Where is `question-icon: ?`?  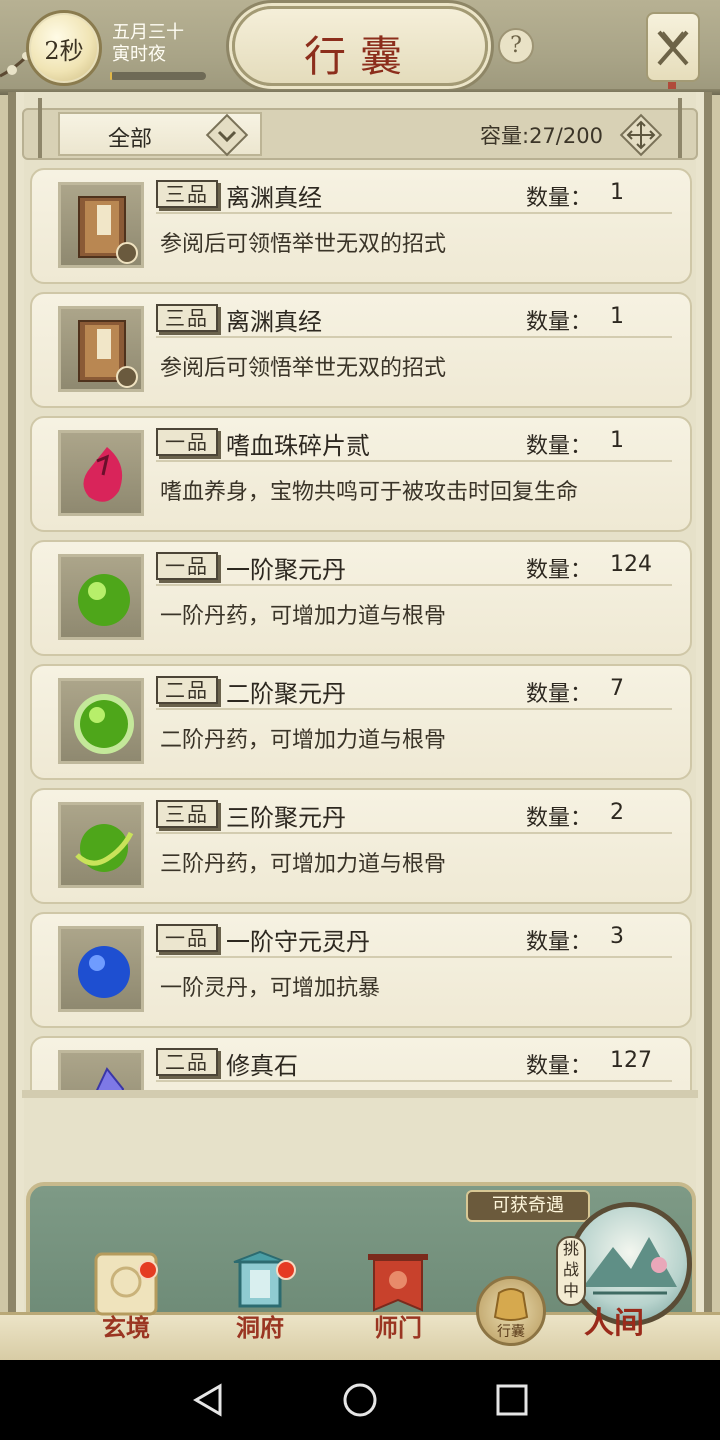
question-icon: ? is located at coordinates (516, 46).